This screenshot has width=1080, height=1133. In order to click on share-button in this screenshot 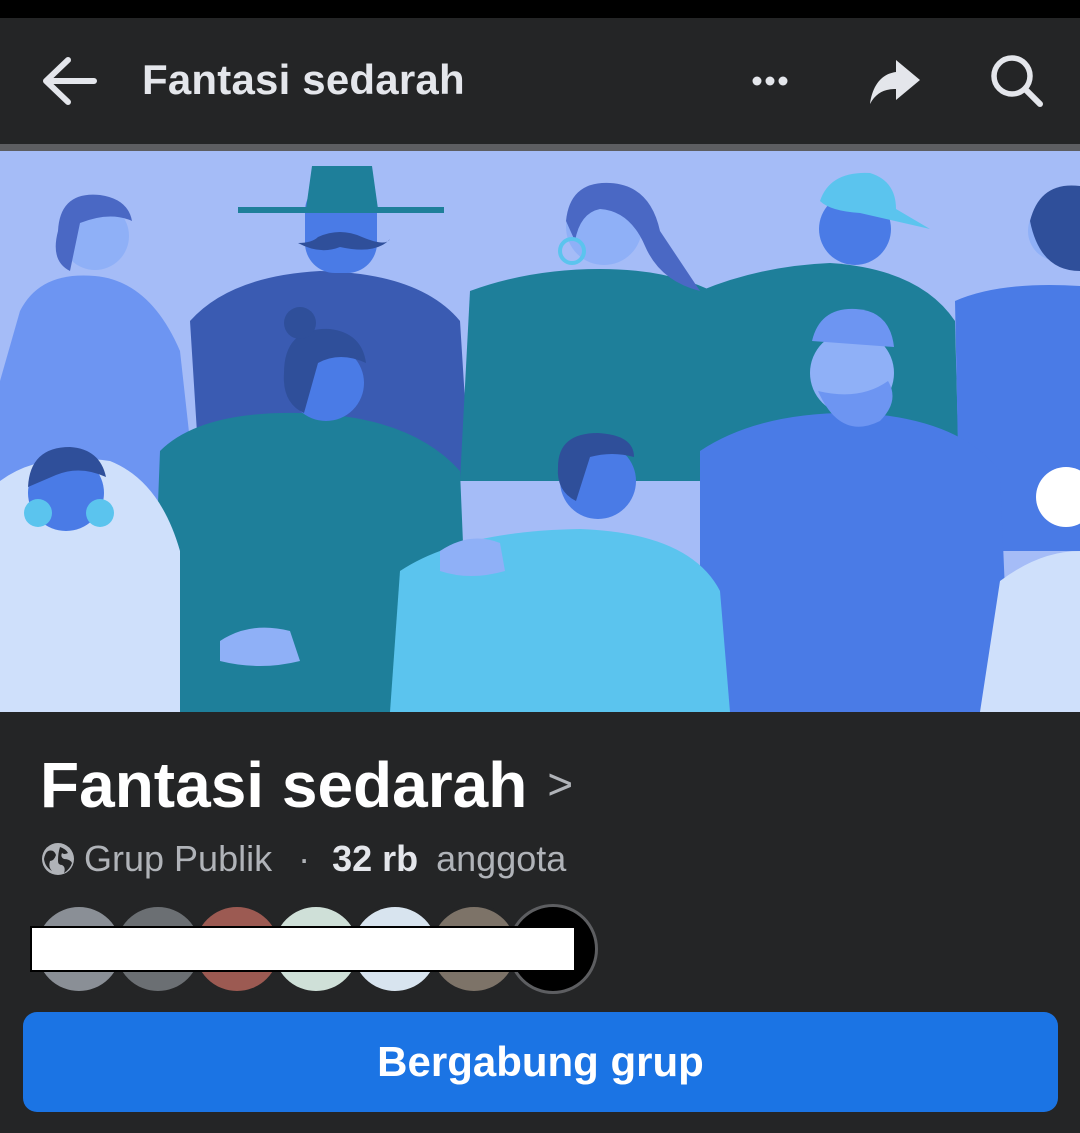, I will do `click(894, 81)`.